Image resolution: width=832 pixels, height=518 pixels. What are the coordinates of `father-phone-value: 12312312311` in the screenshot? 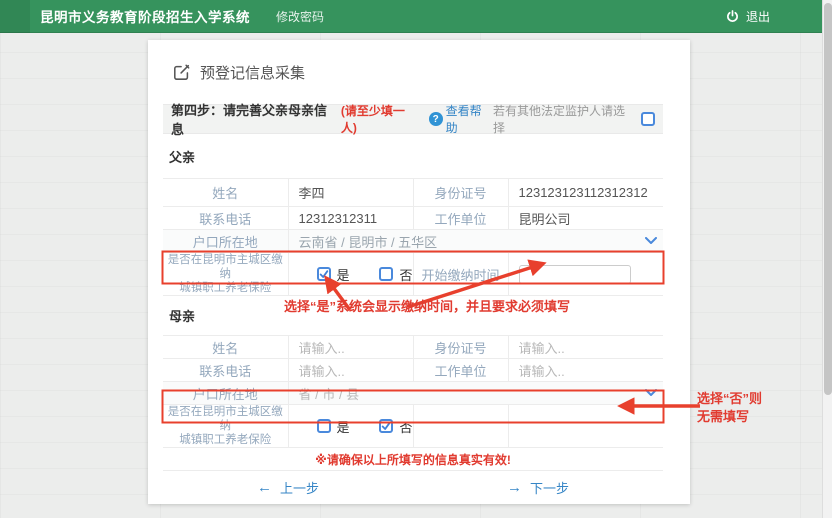 It's located at (350, 218).